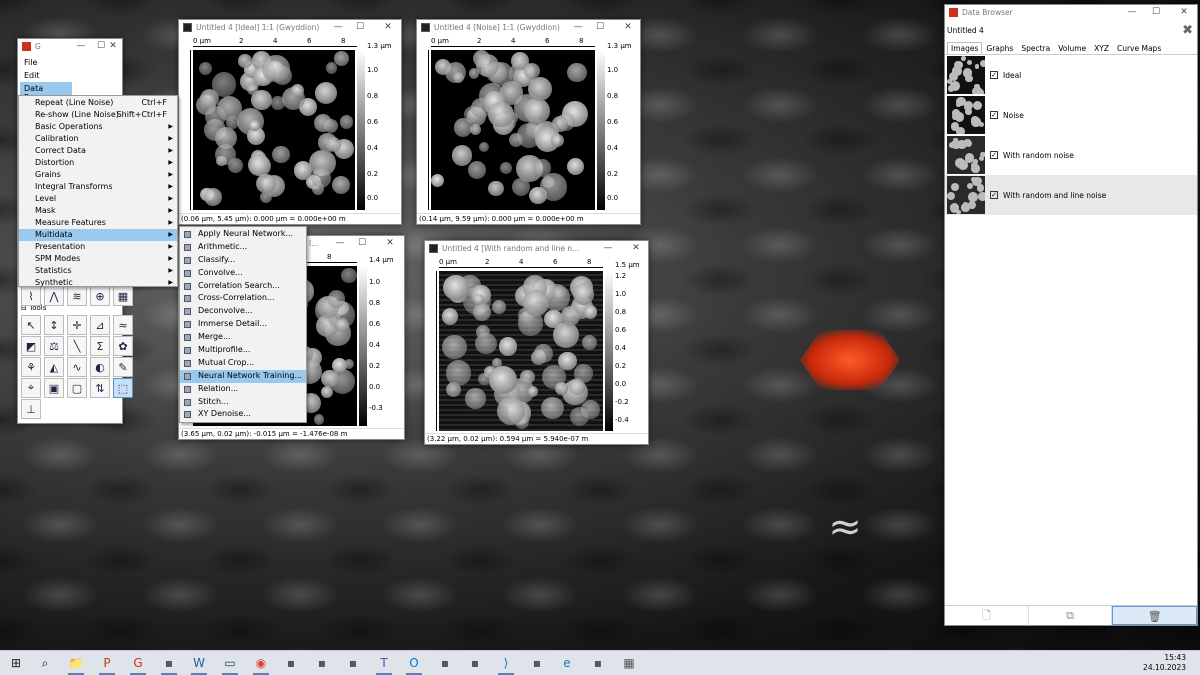  I want to click on menu-item-presentation: Presentation ▶, so click(98, 247).